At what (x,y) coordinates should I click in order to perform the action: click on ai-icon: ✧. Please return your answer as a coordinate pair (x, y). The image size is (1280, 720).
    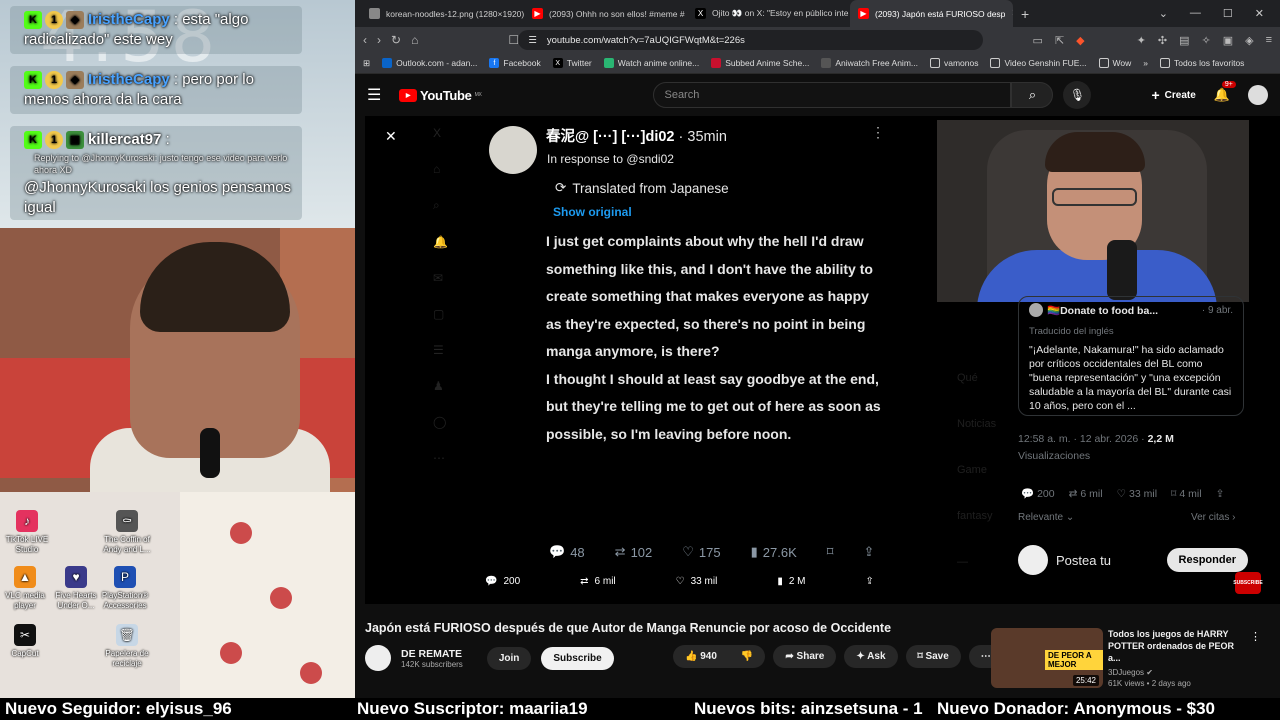
    Looking at the image, I should click on (1205, 40).